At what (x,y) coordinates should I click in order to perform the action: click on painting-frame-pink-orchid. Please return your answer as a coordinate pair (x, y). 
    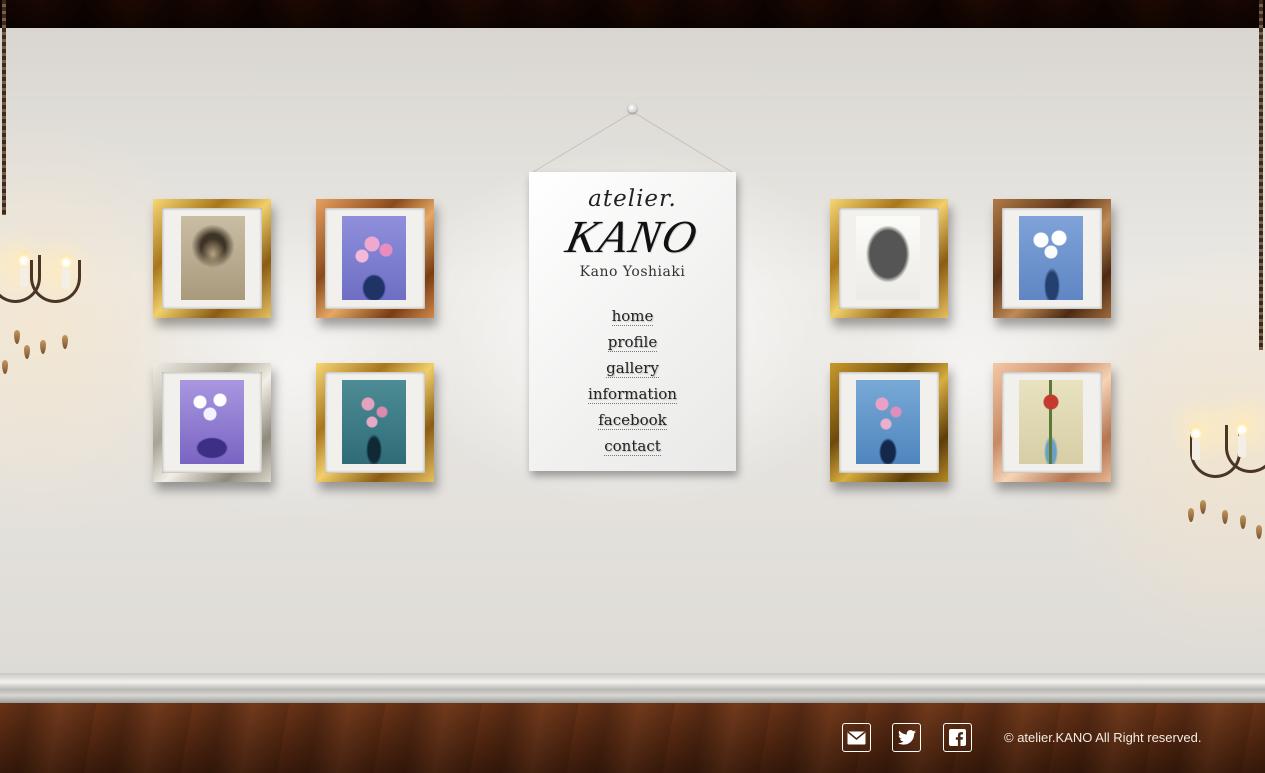
    Looking at the image, I should click on (375, 258).